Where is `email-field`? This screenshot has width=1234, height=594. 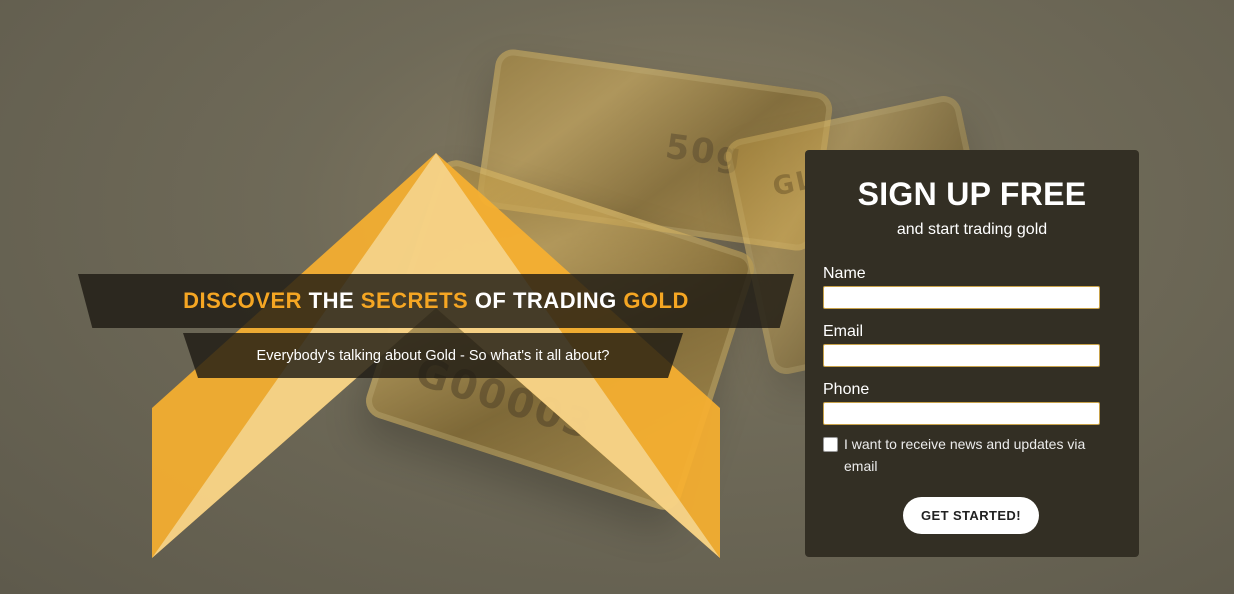
email-field is located at coordinates (961, 355).